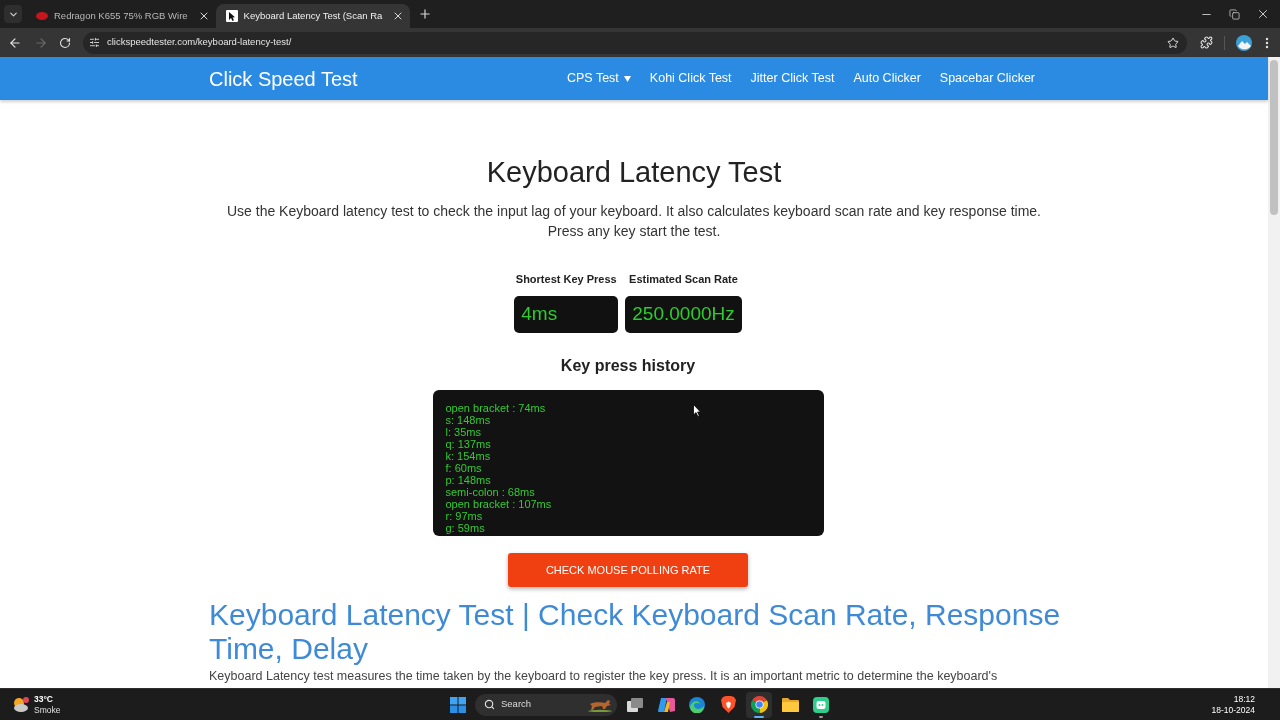  I want to click on history-entry: g: 59ms, so click(465, 528).